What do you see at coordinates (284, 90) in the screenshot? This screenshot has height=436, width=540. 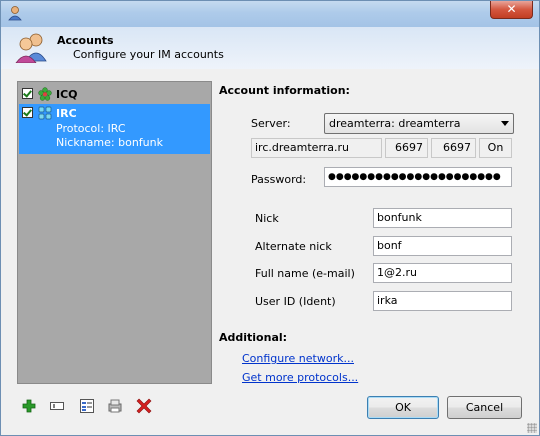 I see `account-information-title: Account information:` at bounding box center [284, 90].